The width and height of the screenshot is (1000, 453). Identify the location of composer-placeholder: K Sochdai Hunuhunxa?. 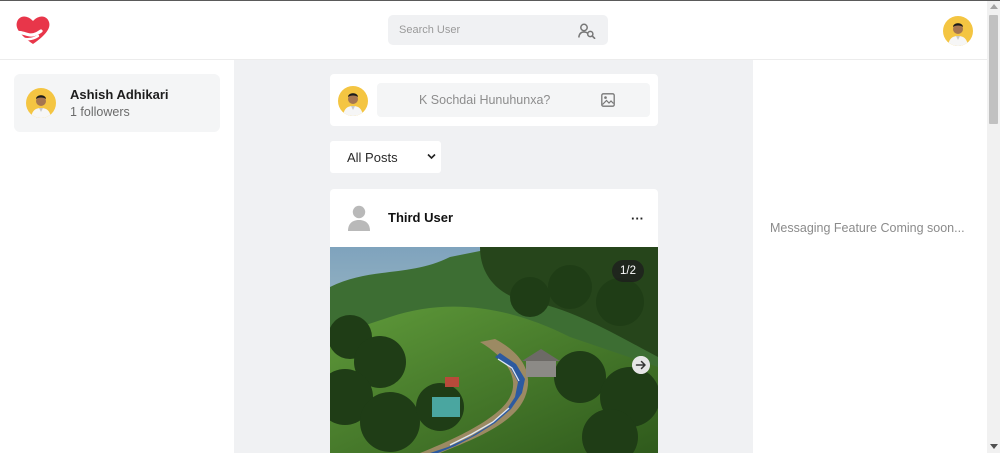
(485, 100).